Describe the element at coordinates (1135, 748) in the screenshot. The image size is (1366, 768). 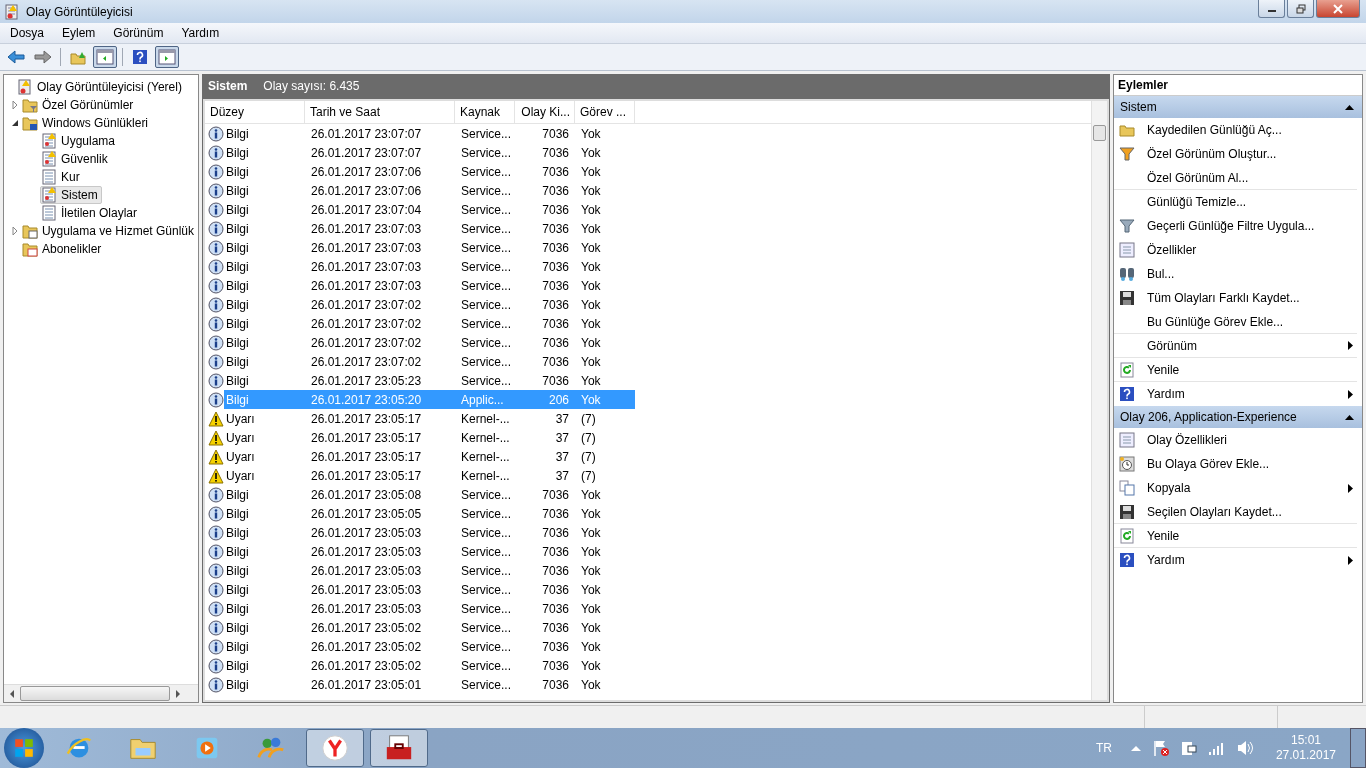
I see `show-hidden-icons-arrow-icon` at that location.